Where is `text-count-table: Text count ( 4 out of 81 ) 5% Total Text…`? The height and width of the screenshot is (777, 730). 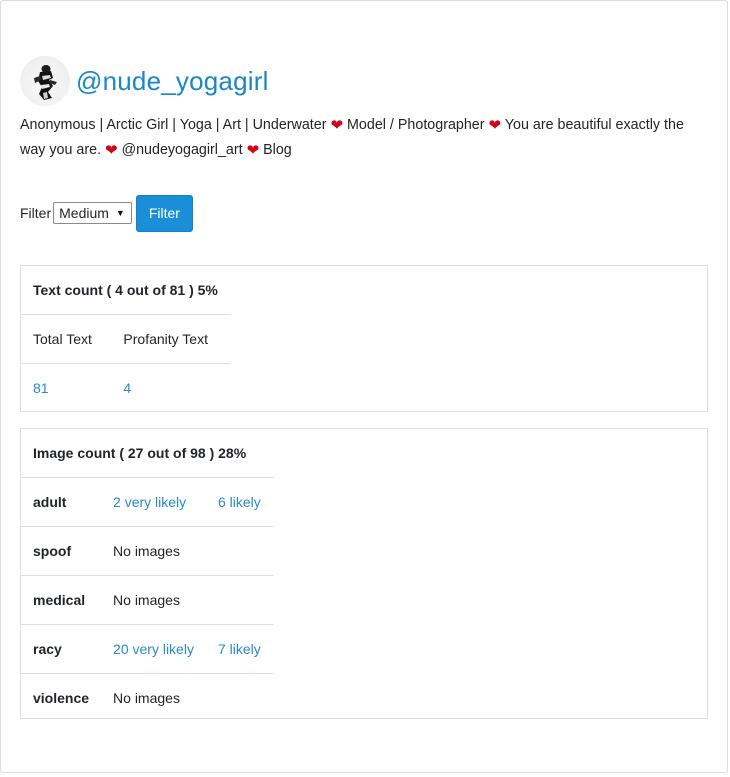
text-count-table: Text count ( 4 out of 81 ) 5% Total Text… is located at coordinates (125, 339).